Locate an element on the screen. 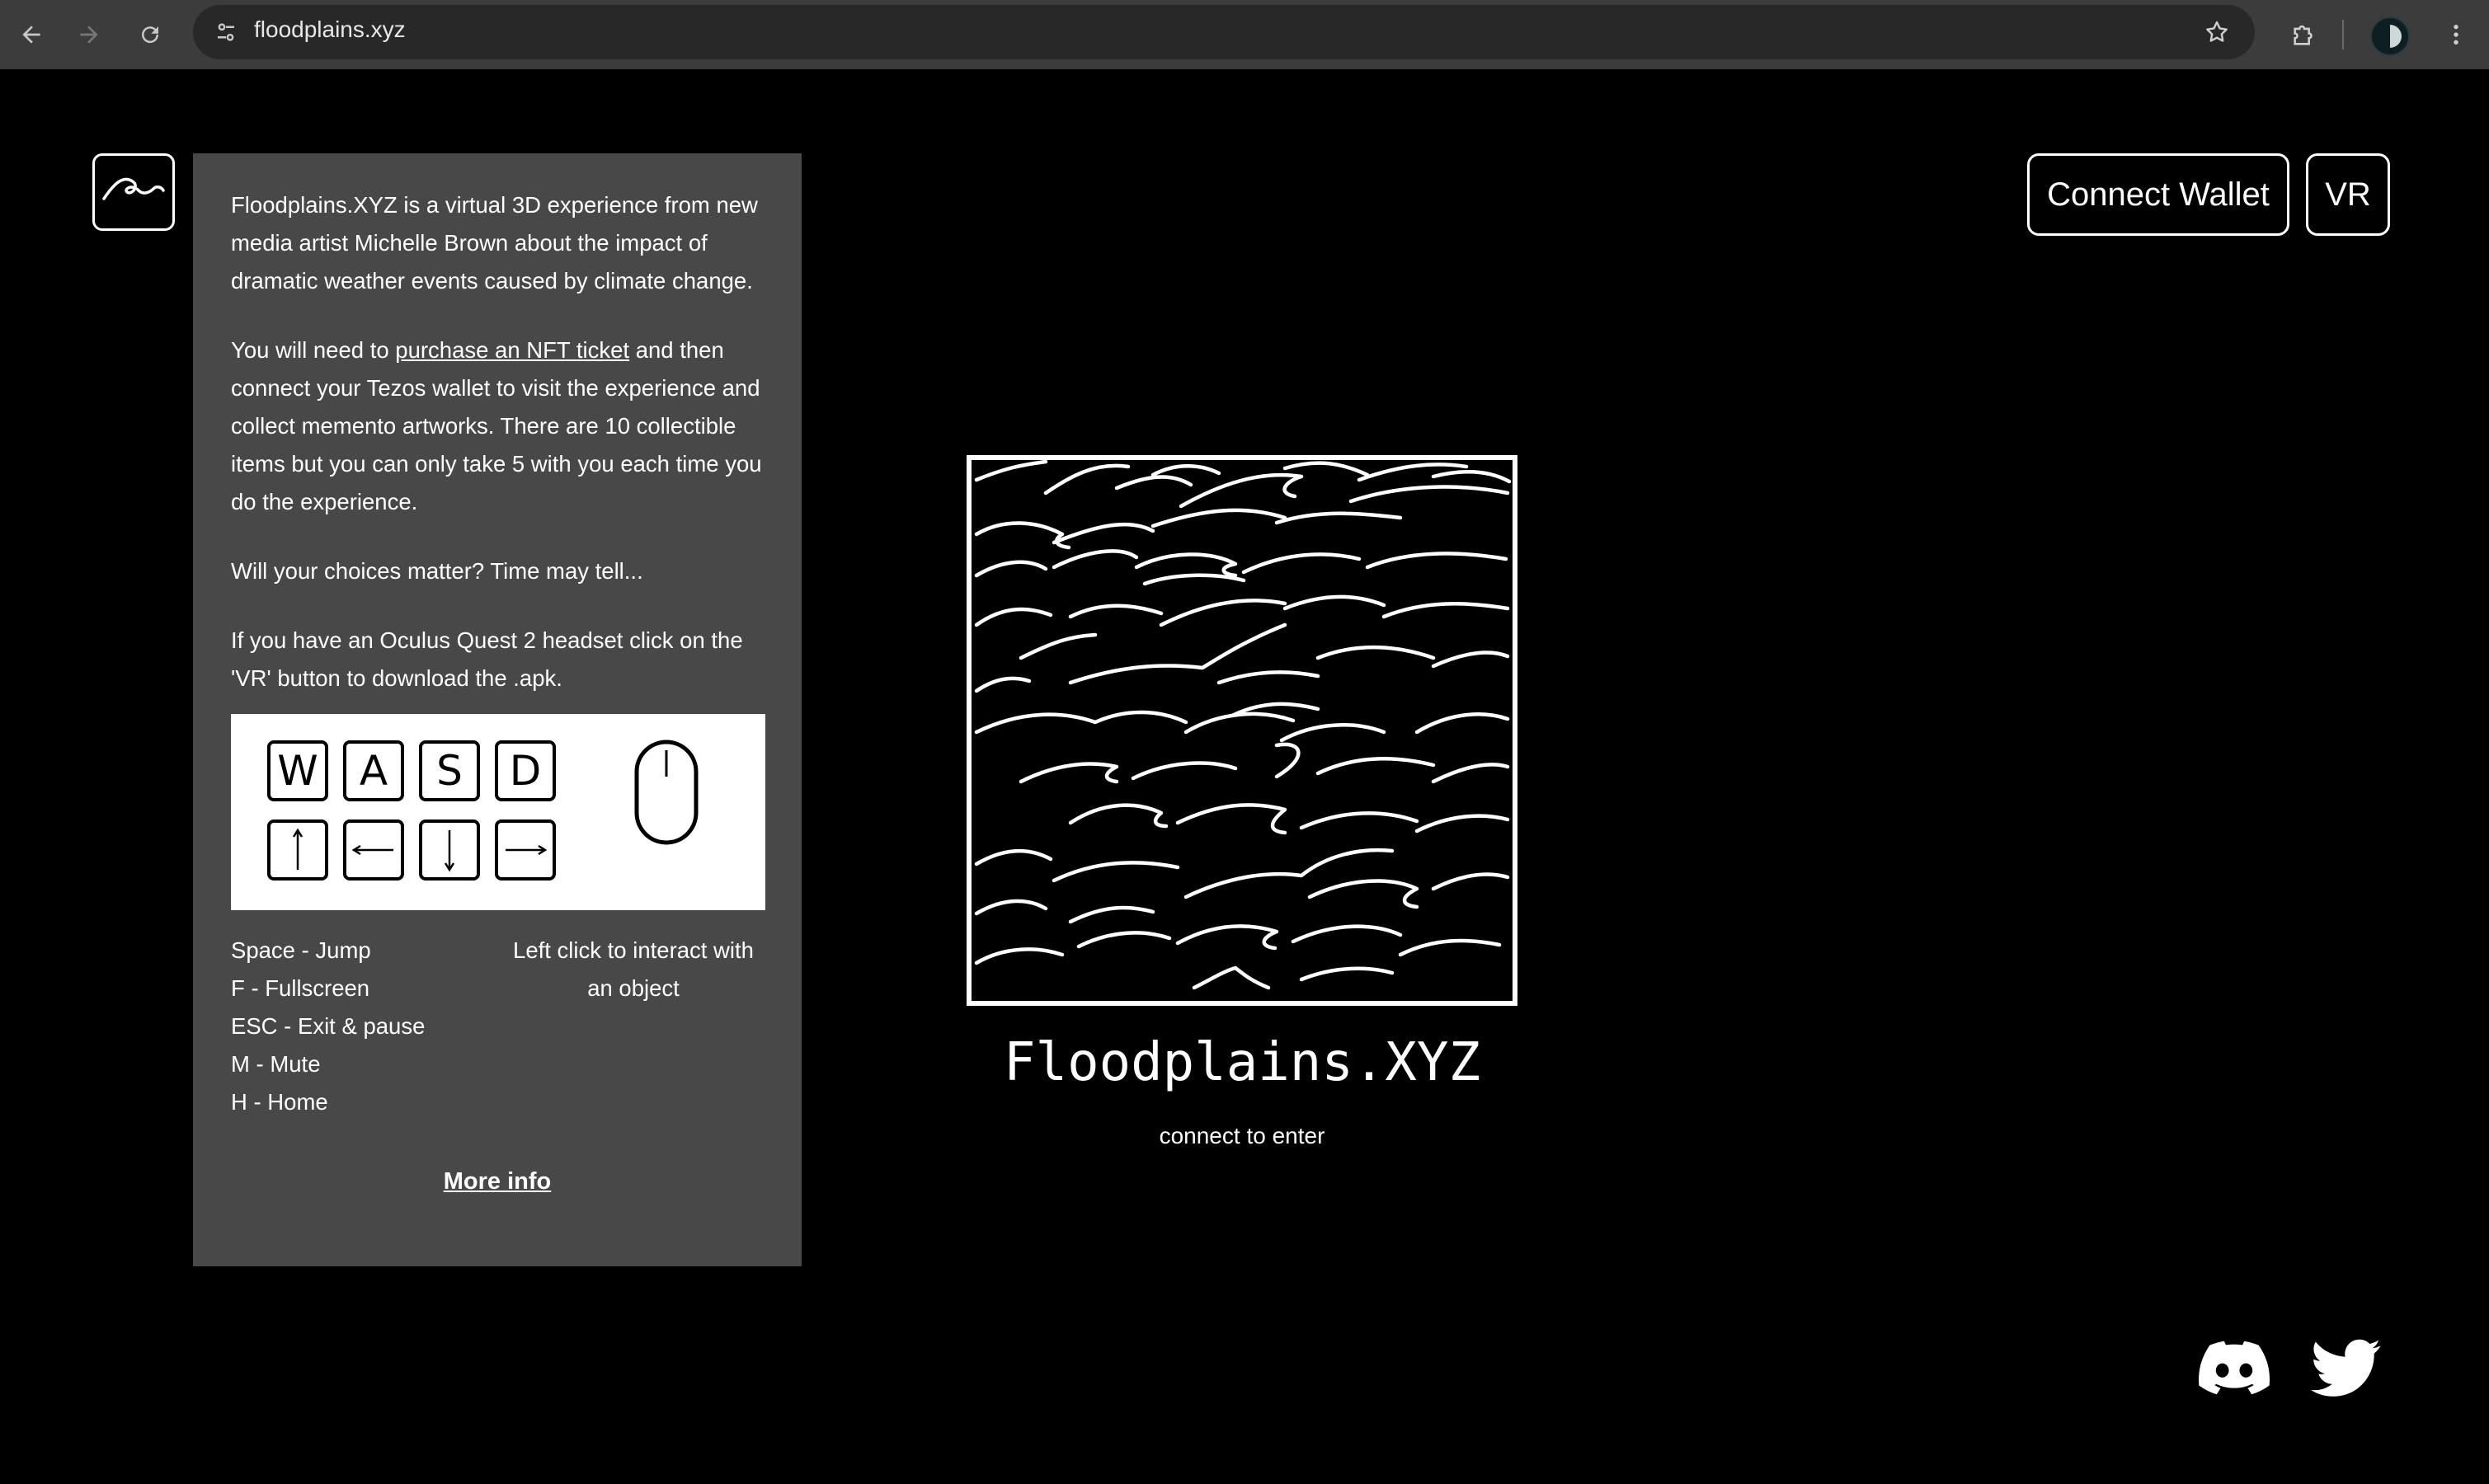 This screenshot has width=2489, height=1484. star-icon is located at coordinates (2217, 31).